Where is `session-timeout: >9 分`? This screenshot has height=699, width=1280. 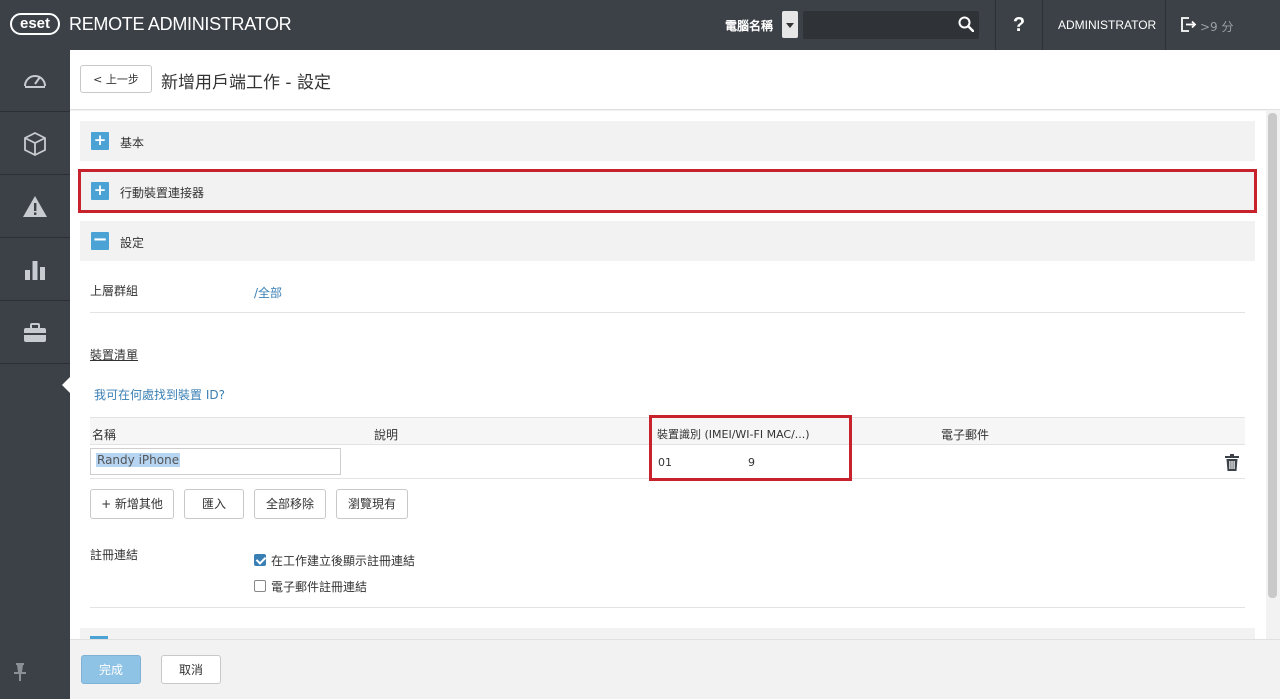
session-timeout: >9 分 is located at coordinates (1217, 27).